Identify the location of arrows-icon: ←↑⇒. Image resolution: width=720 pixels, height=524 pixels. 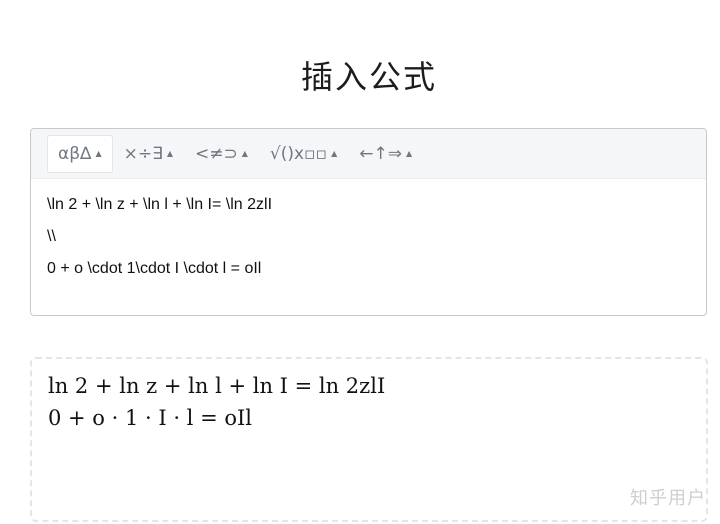
(380, 153).